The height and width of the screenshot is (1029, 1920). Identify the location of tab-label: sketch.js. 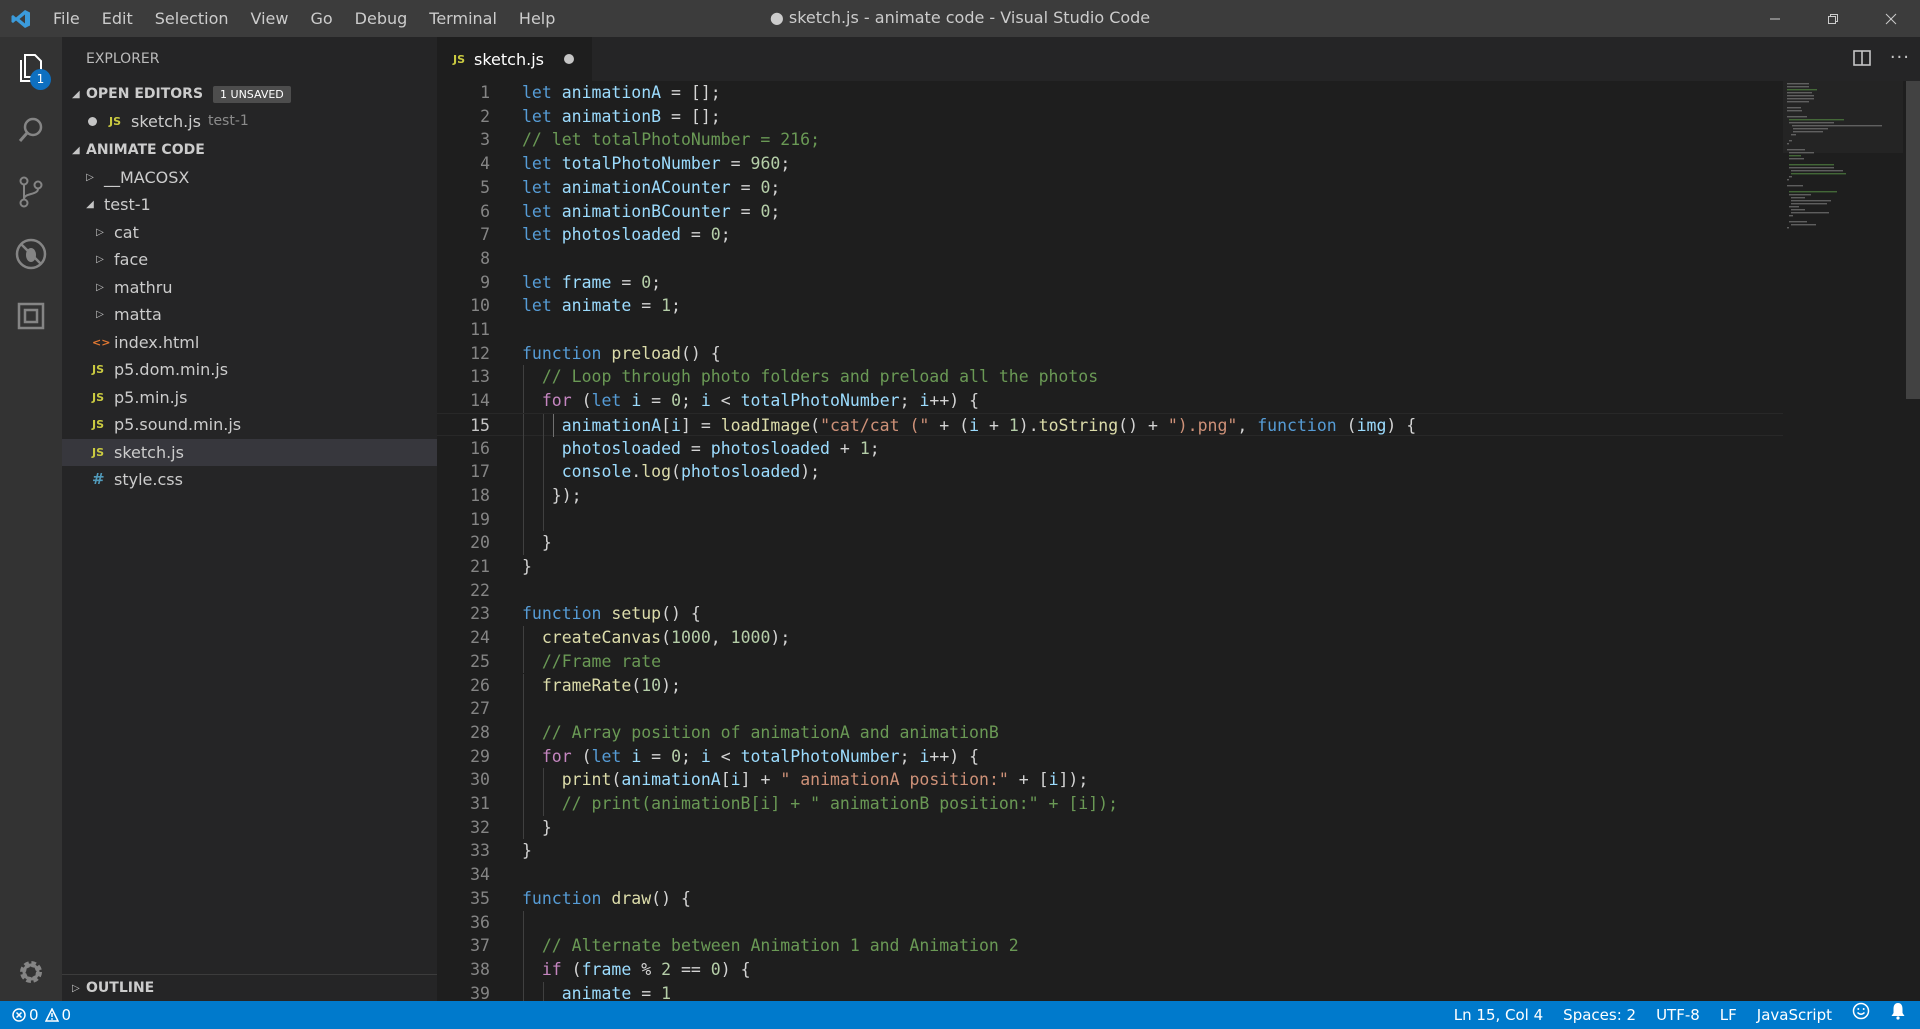
(509, 59).